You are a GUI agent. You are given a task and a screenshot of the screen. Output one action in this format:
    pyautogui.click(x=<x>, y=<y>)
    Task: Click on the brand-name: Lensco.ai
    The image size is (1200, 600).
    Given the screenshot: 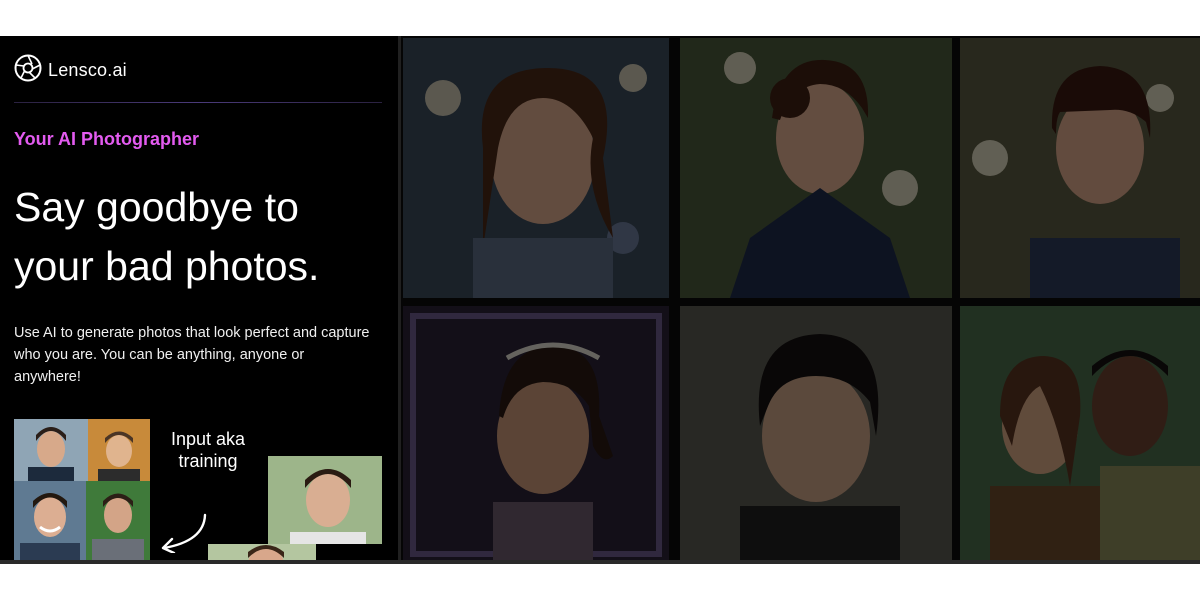 What is the action you would take?
    pyautogui.click(x=87, y=70)
    